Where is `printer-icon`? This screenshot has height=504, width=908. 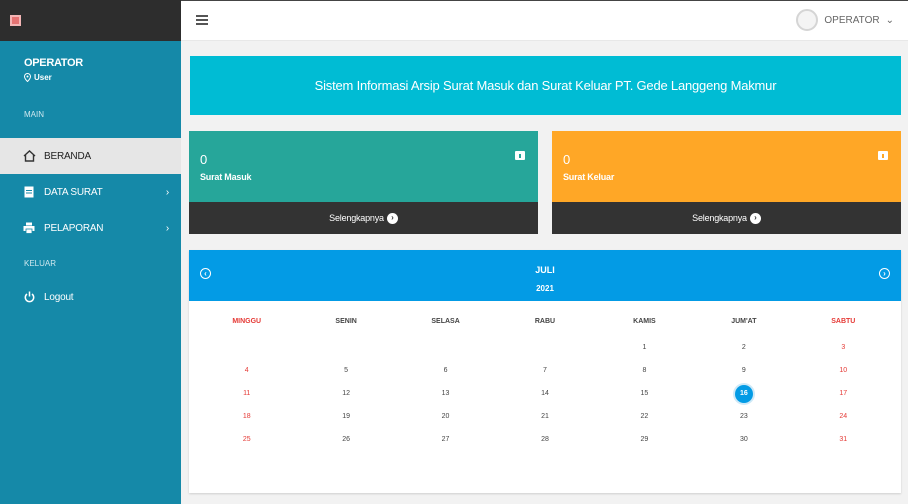
printer-icon is located at coordinates (29, 228).